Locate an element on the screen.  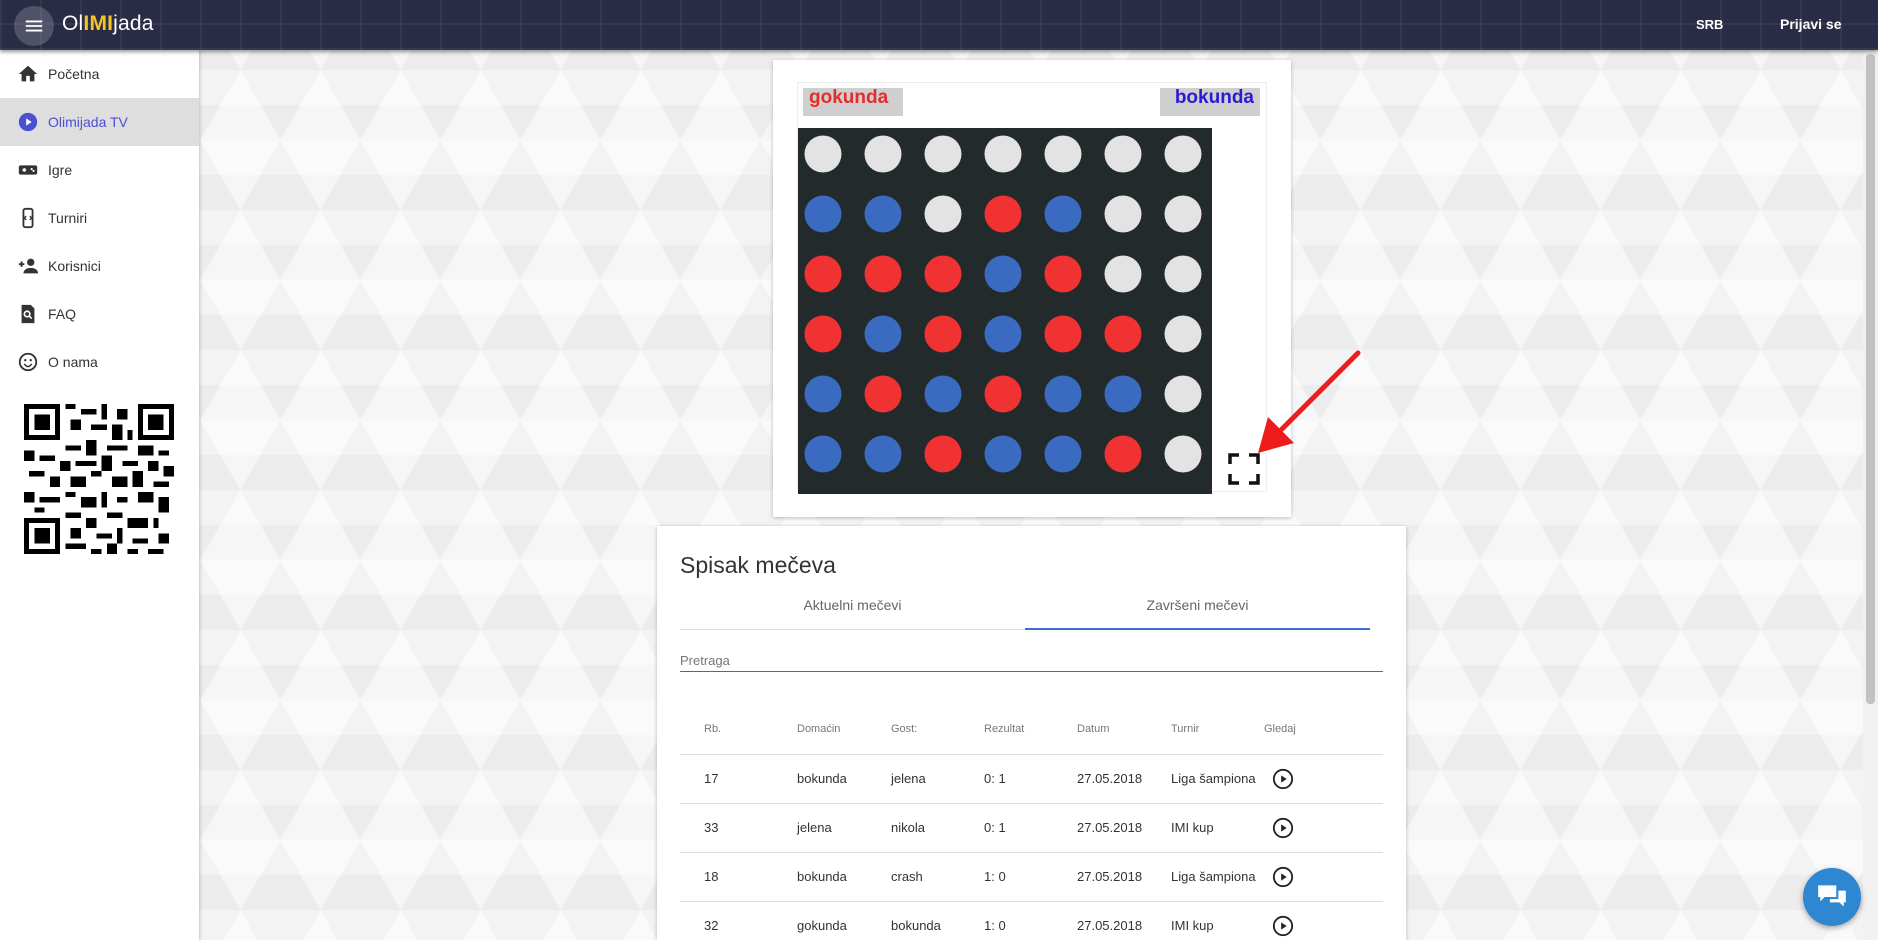
match-tabs: Aktuelni mečevi Završeni mečevi is located at coordinates (1025, 610).